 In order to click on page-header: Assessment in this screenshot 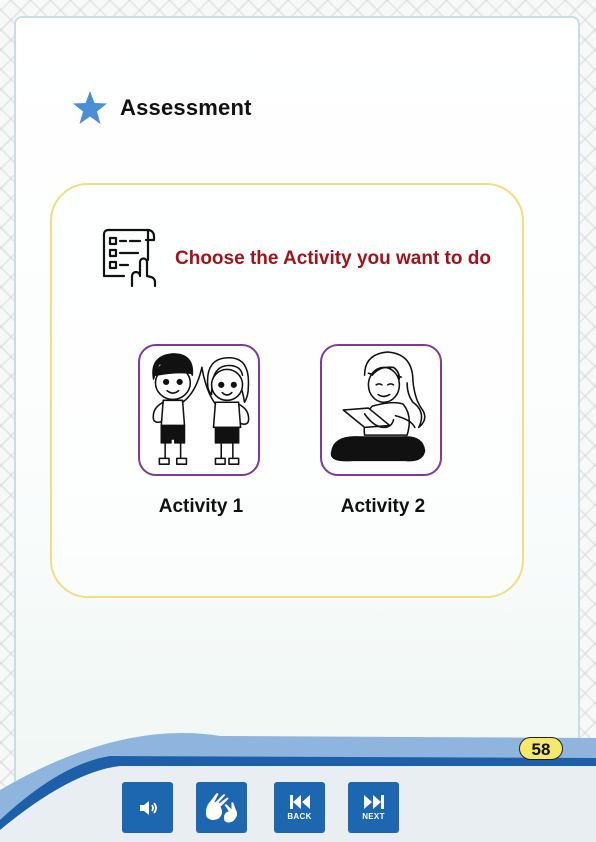, I will do `click(162, 108)`.